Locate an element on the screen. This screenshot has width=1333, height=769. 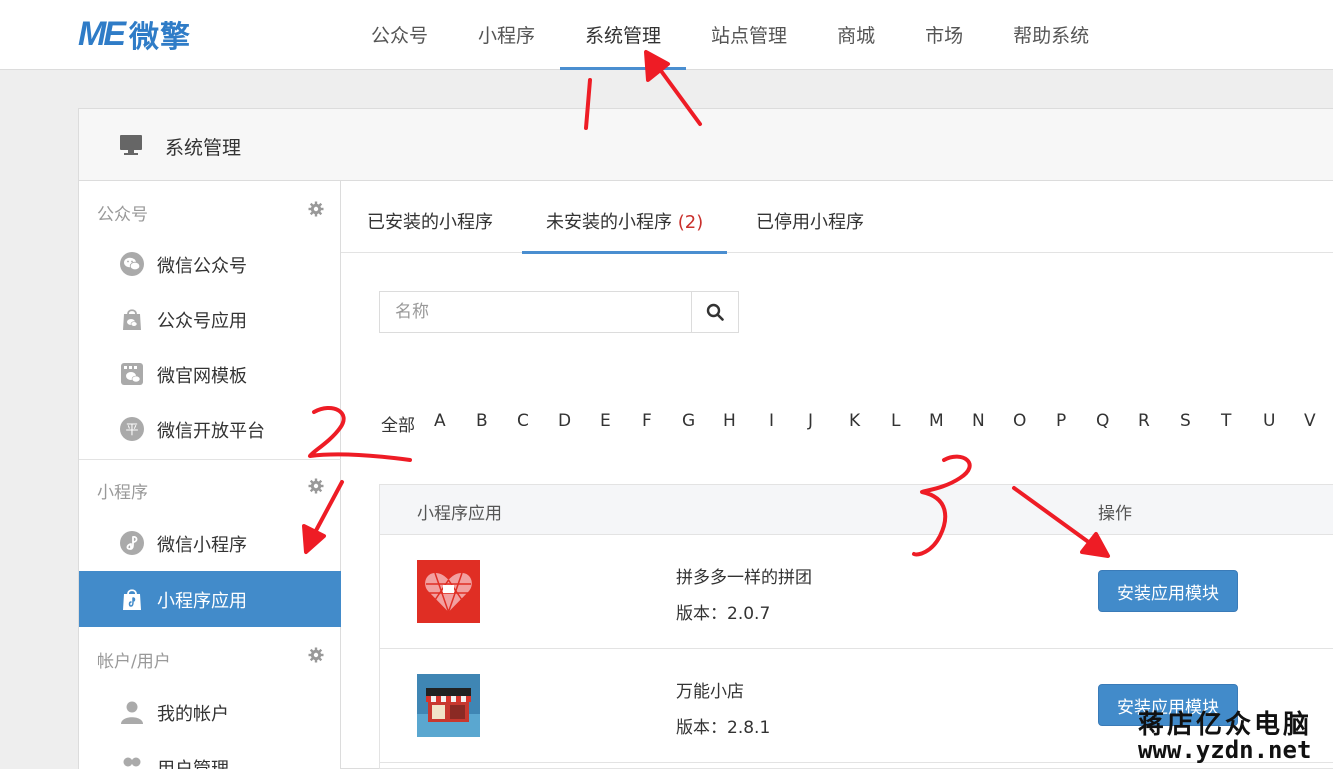
svg-text: 平 is located at coordinates (131, 430).